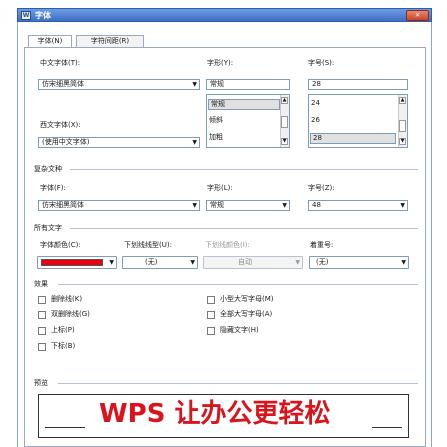  What do you see at coordinates (66, 142) in the screenshot?
I see `western-font-value: (使用中文字体)` at bounding box center [66, 142].